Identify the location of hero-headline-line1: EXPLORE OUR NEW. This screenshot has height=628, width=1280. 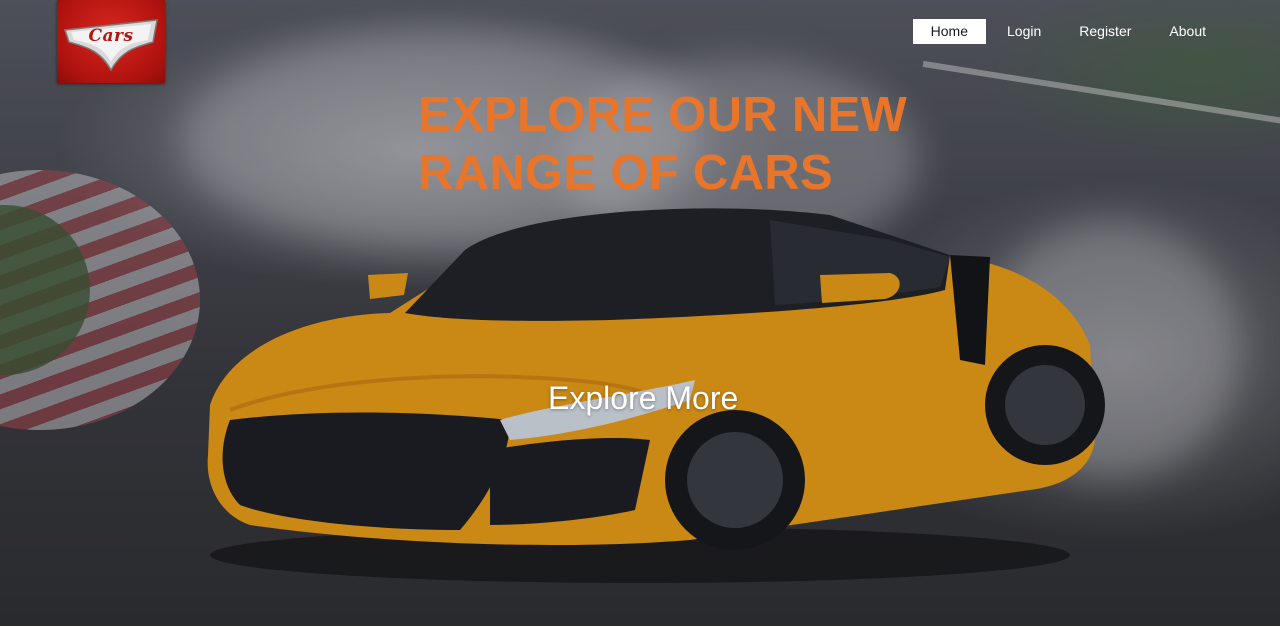
(663, 115).